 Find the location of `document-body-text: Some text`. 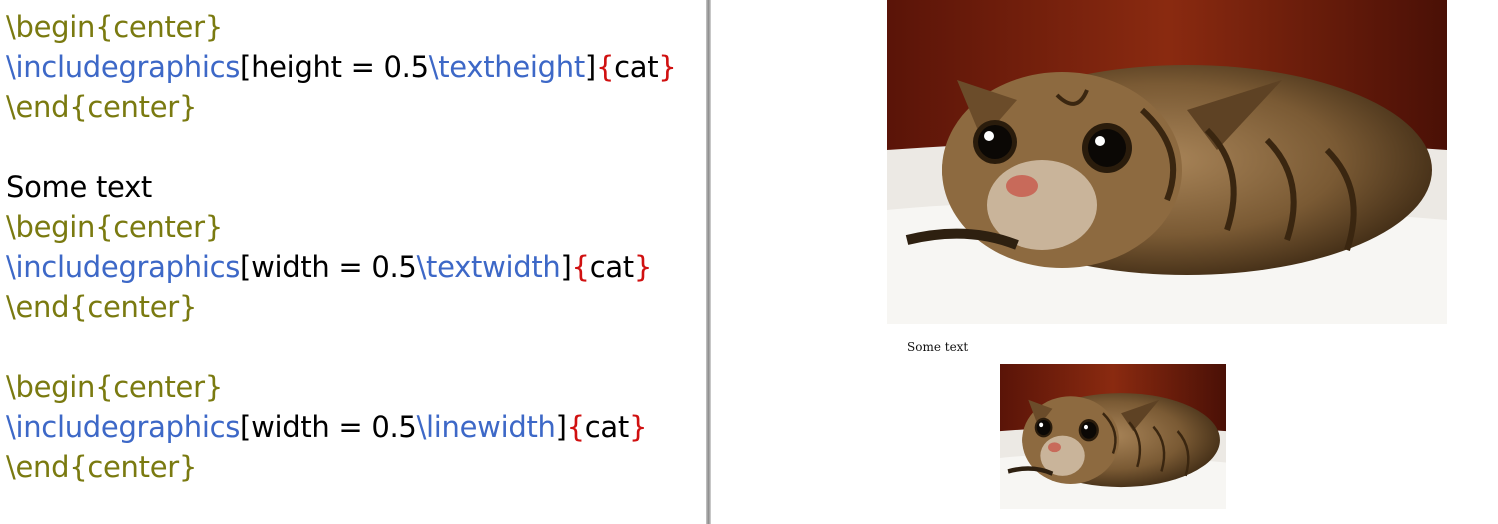

document-body-text: Some text is located at coordinates (938, 347).